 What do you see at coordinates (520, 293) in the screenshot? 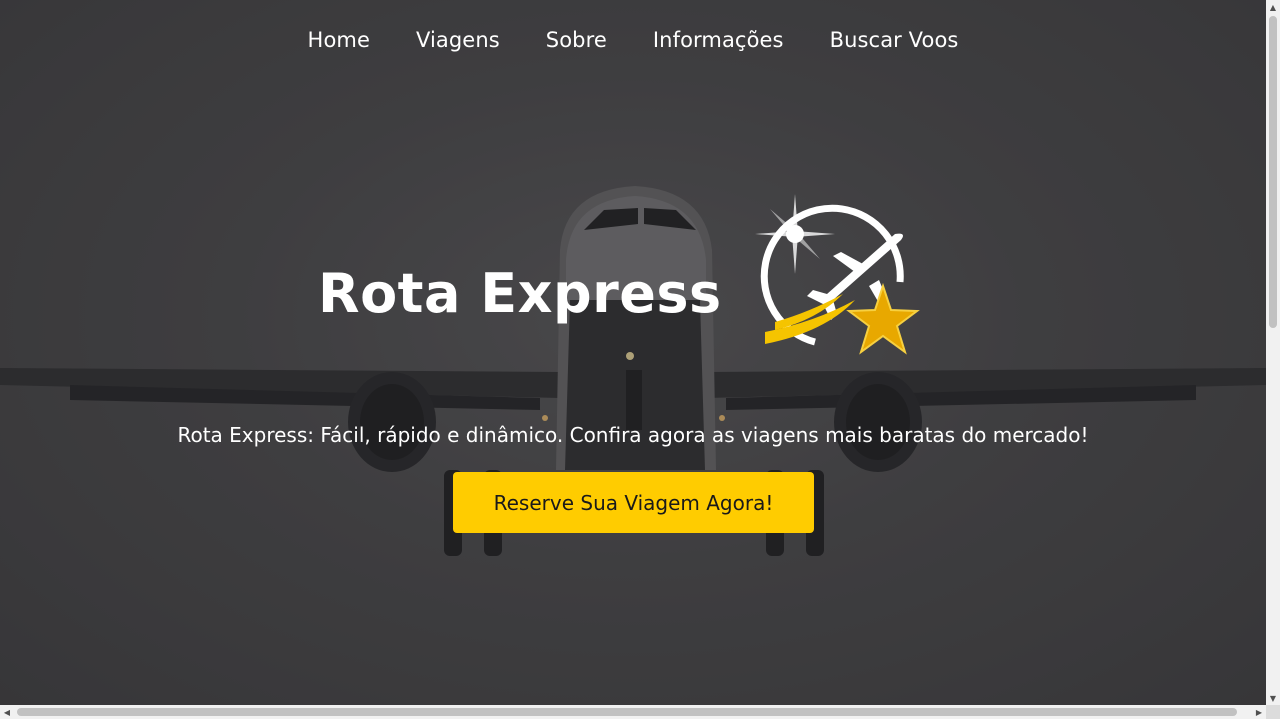
I see `brand-title: Rota Express` at bounding box center [520, 293].